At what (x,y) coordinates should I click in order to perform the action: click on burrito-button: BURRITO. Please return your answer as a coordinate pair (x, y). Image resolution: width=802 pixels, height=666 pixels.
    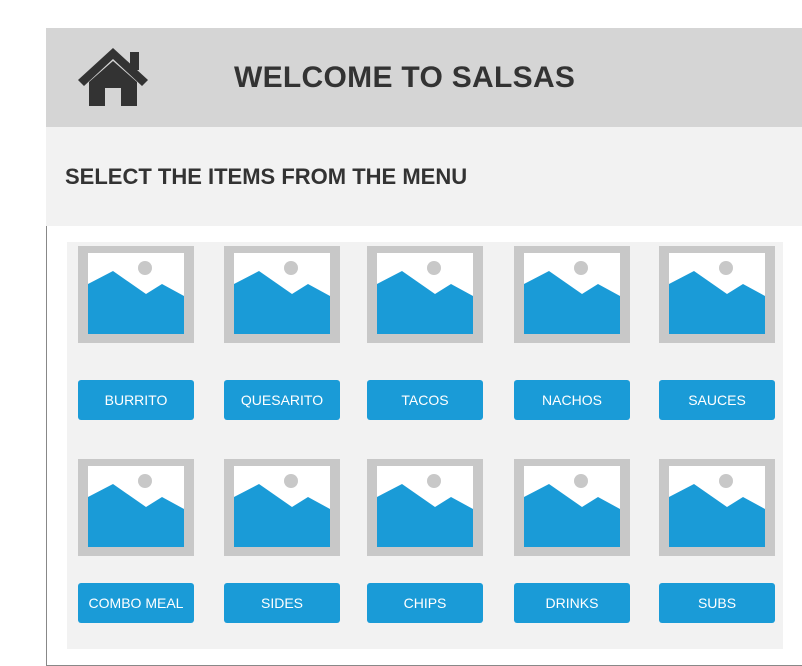
    Looking at the image, I should click on (136, 400).